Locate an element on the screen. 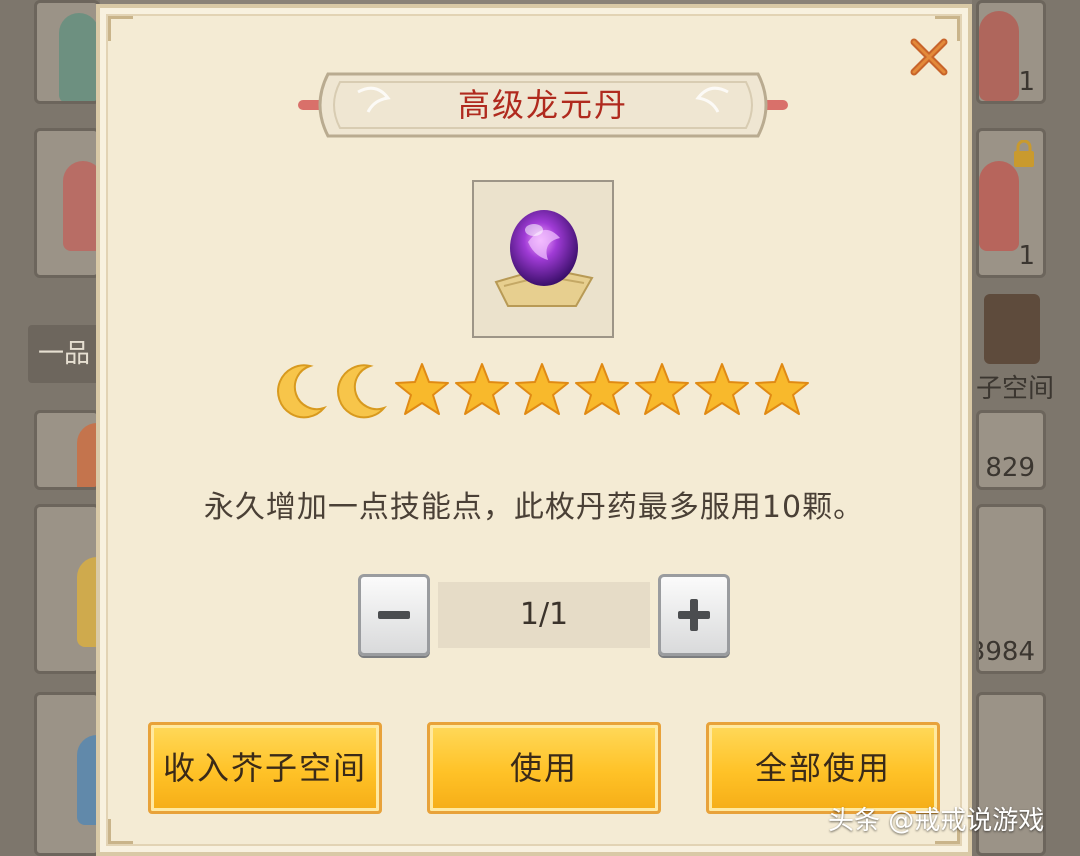  background-space-label: 子空间 is located at coordinates (1015, 389).